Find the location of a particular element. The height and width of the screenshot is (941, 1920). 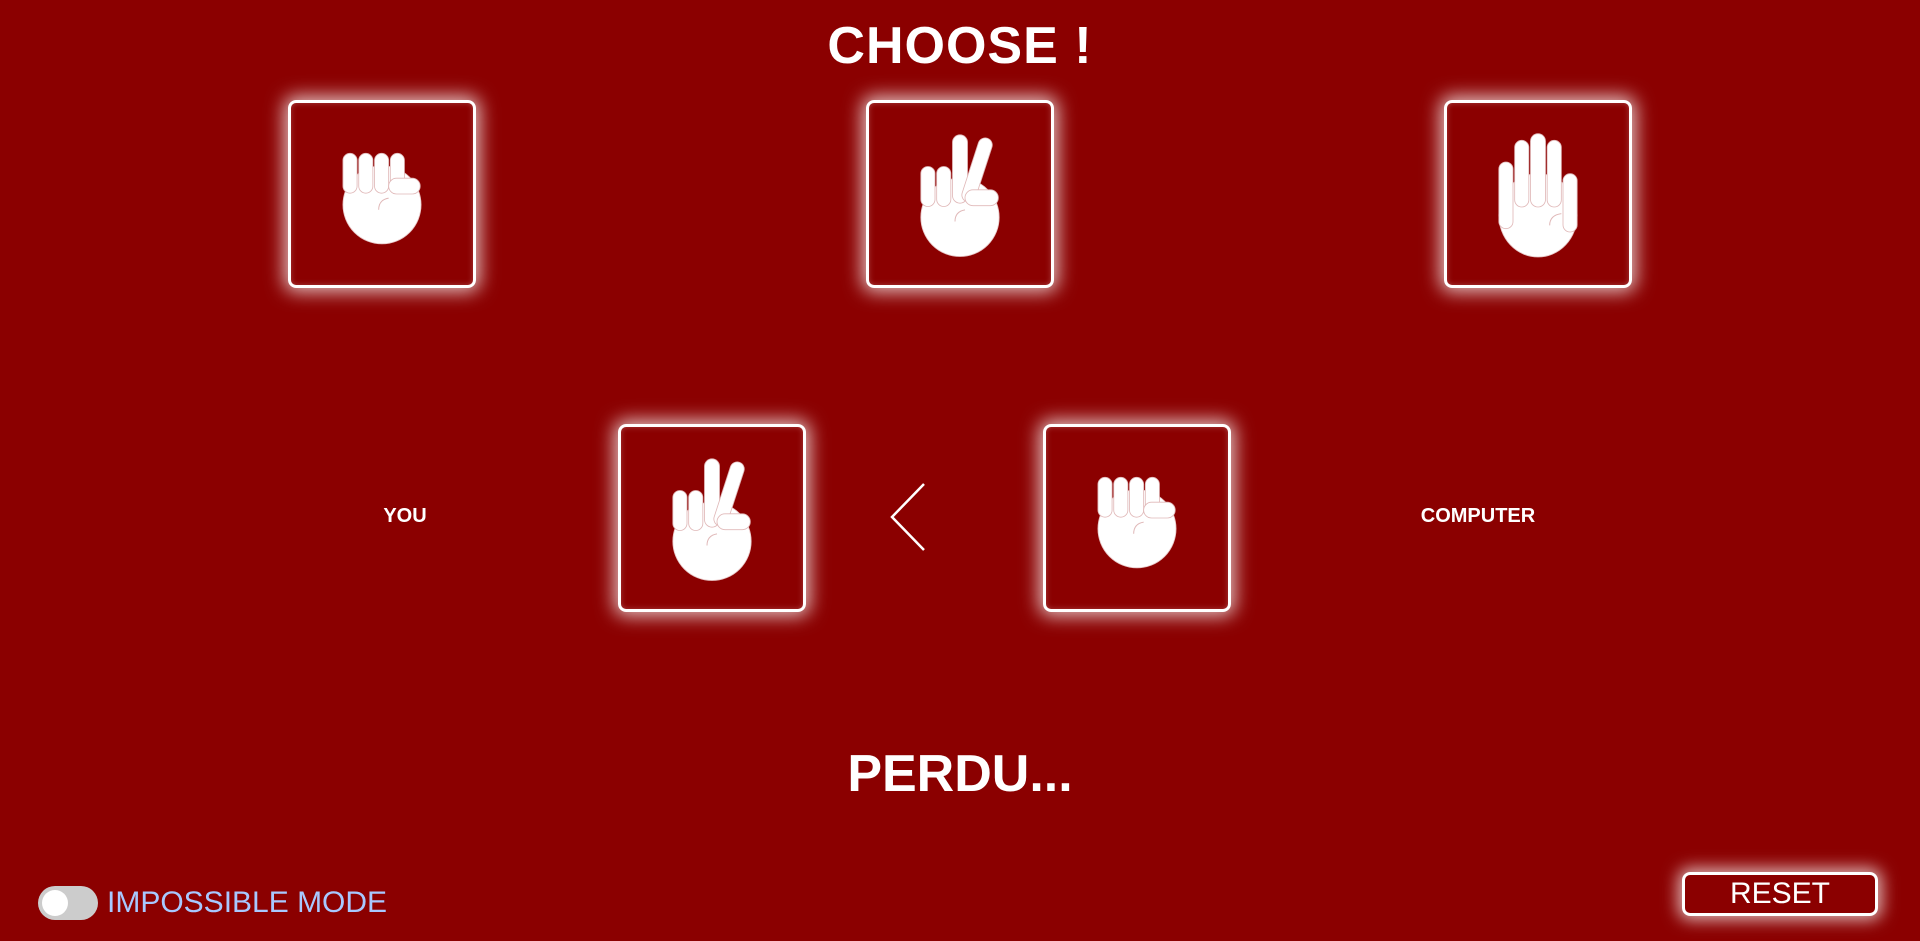

computer-label: COMPUTER is located at coordinates (1478, 516).